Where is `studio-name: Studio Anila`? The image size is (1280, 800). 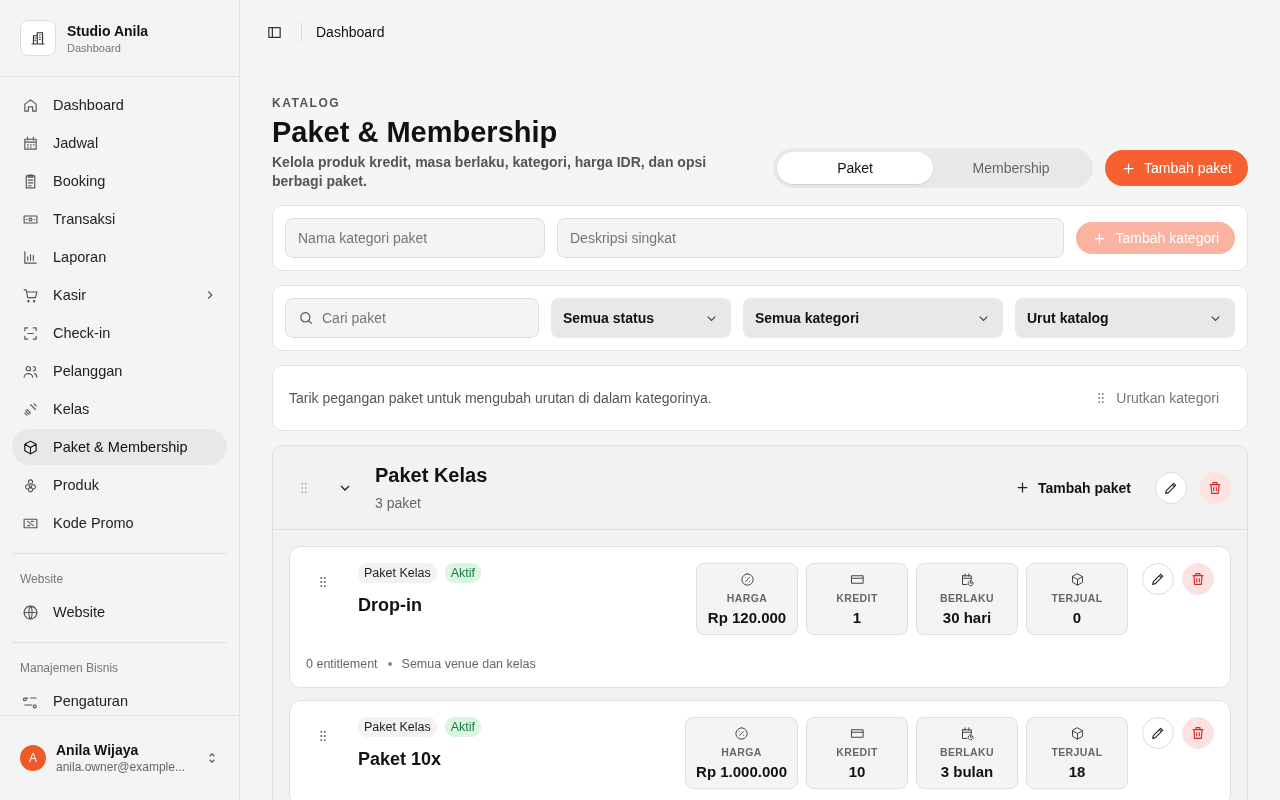 studio-name: Studio Anila is located at coordinates (108, 30).